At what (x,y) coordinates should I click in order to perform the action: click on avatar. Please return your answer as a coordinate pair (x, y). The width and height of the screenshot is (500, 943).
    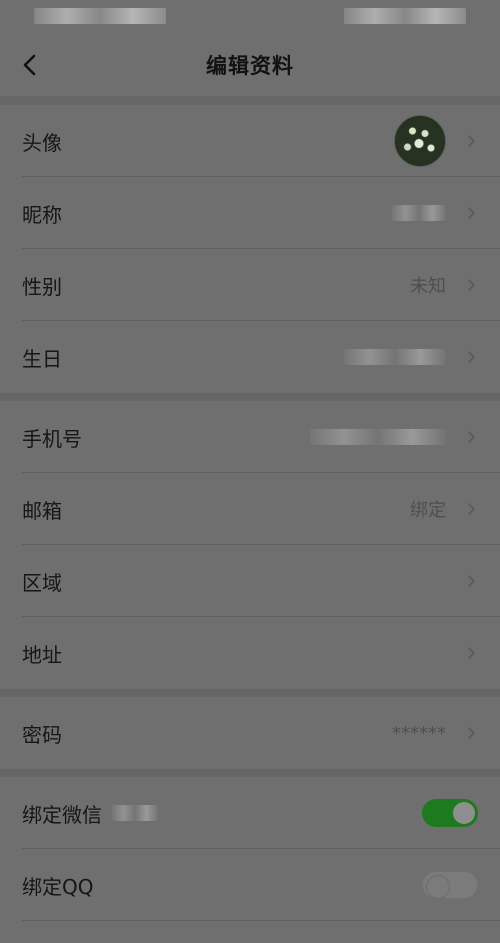
    Looking at the image, I should click on (420, 141).